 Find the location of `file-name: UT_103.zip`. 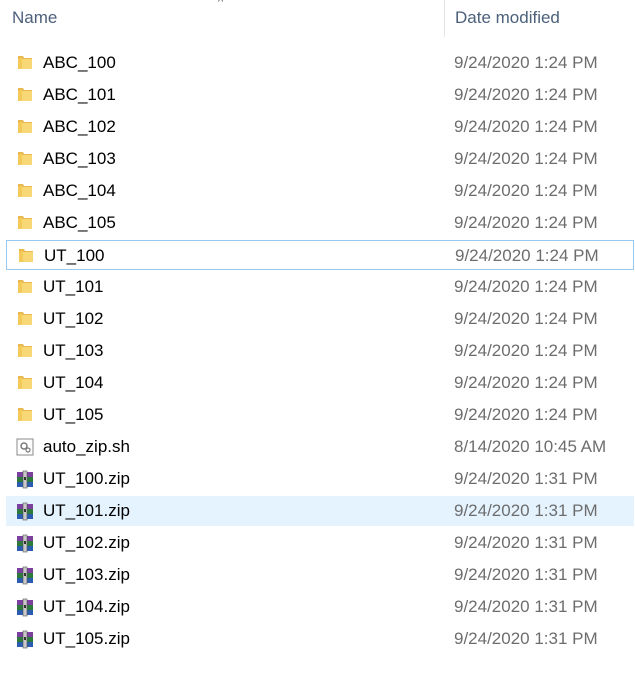

file-name: UT_103.zip is located at coordinates (86, 574).